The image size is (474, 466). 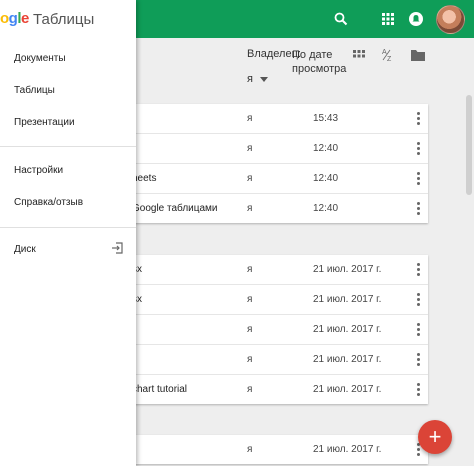 I want to click on file-name: Google таблицами, so click(x=175, y=208).